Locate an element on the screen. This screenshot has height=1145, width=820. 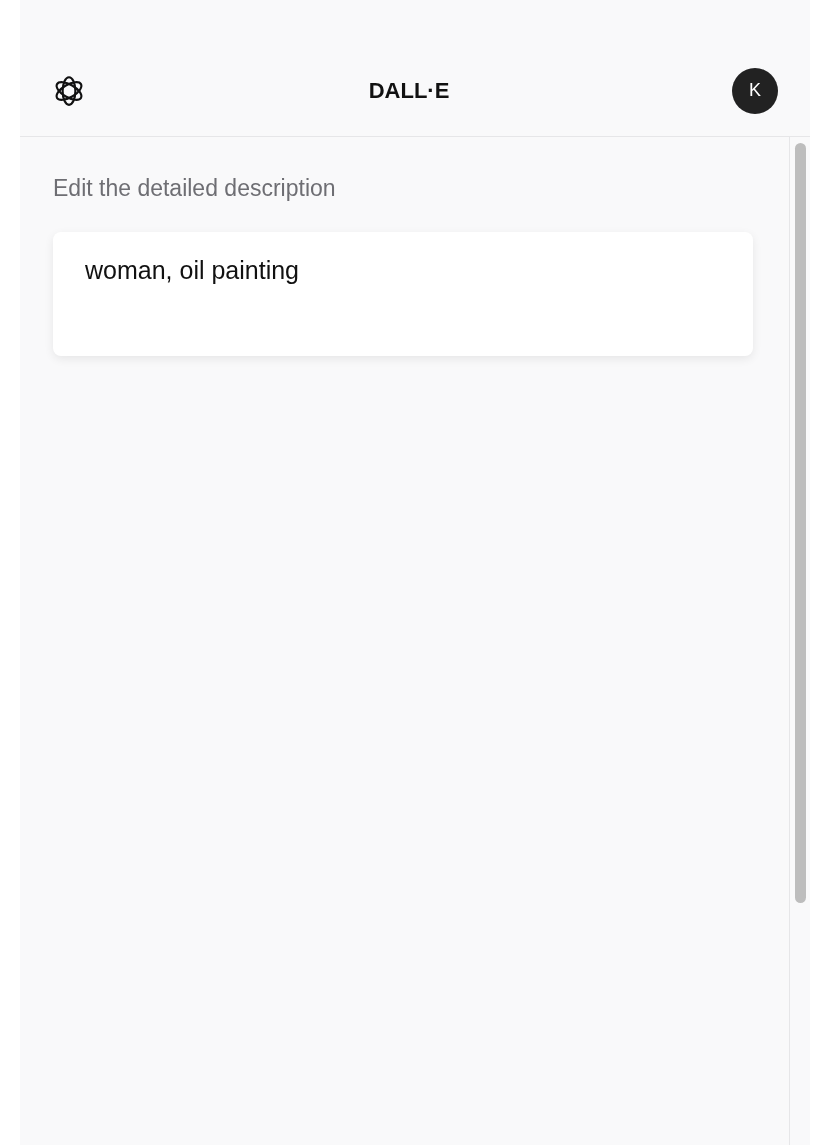
avatar-button: K is located at coordinates (755, 90).